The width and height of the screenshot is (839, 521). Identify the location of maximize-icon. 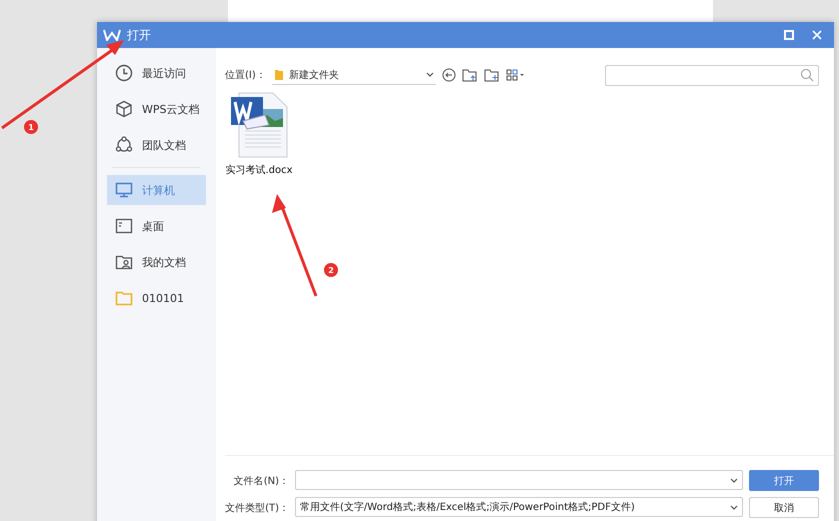
(789, 35).